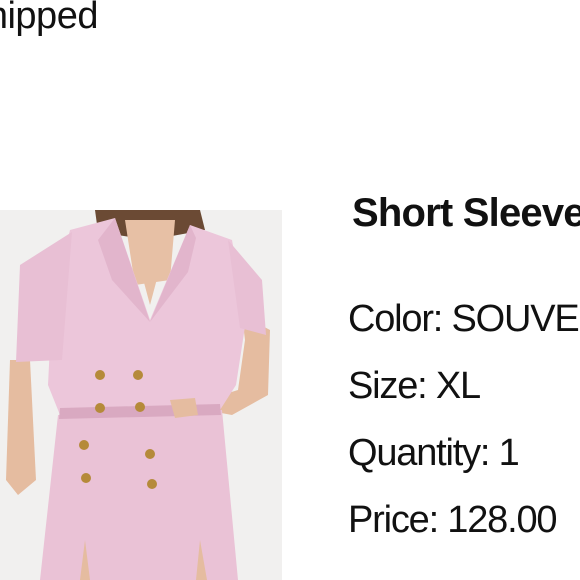  I want to click on order-status: Shipped, so click(49, 18).